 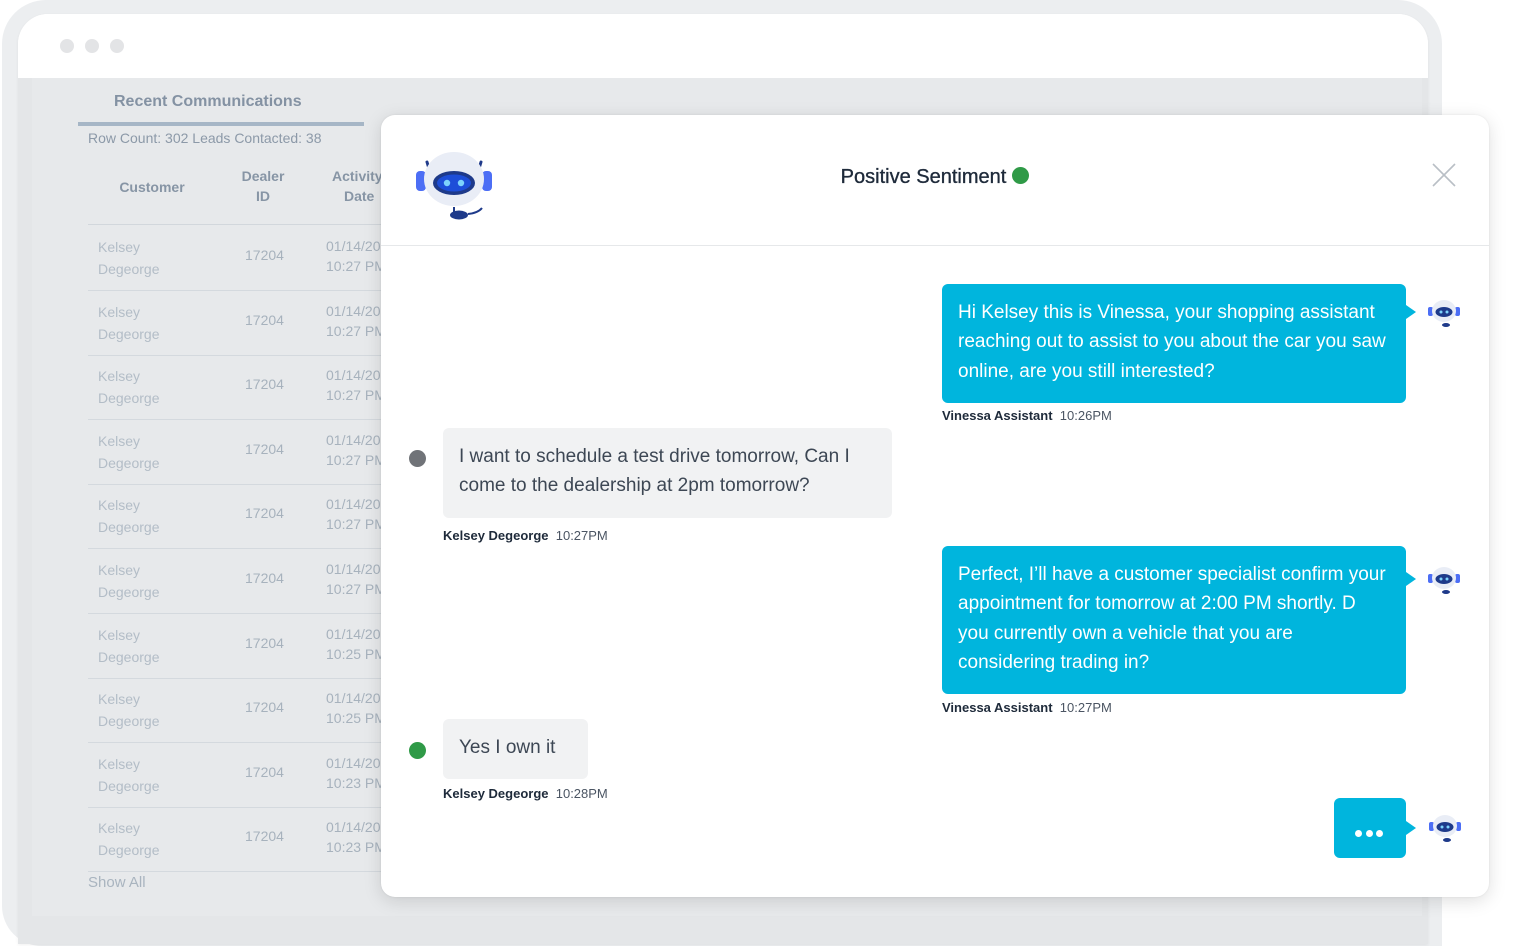 What do you see at coordinates (152, 187) in the screenshot?
I see `column-header-customer: Customer` at bounding box center [152, 187].